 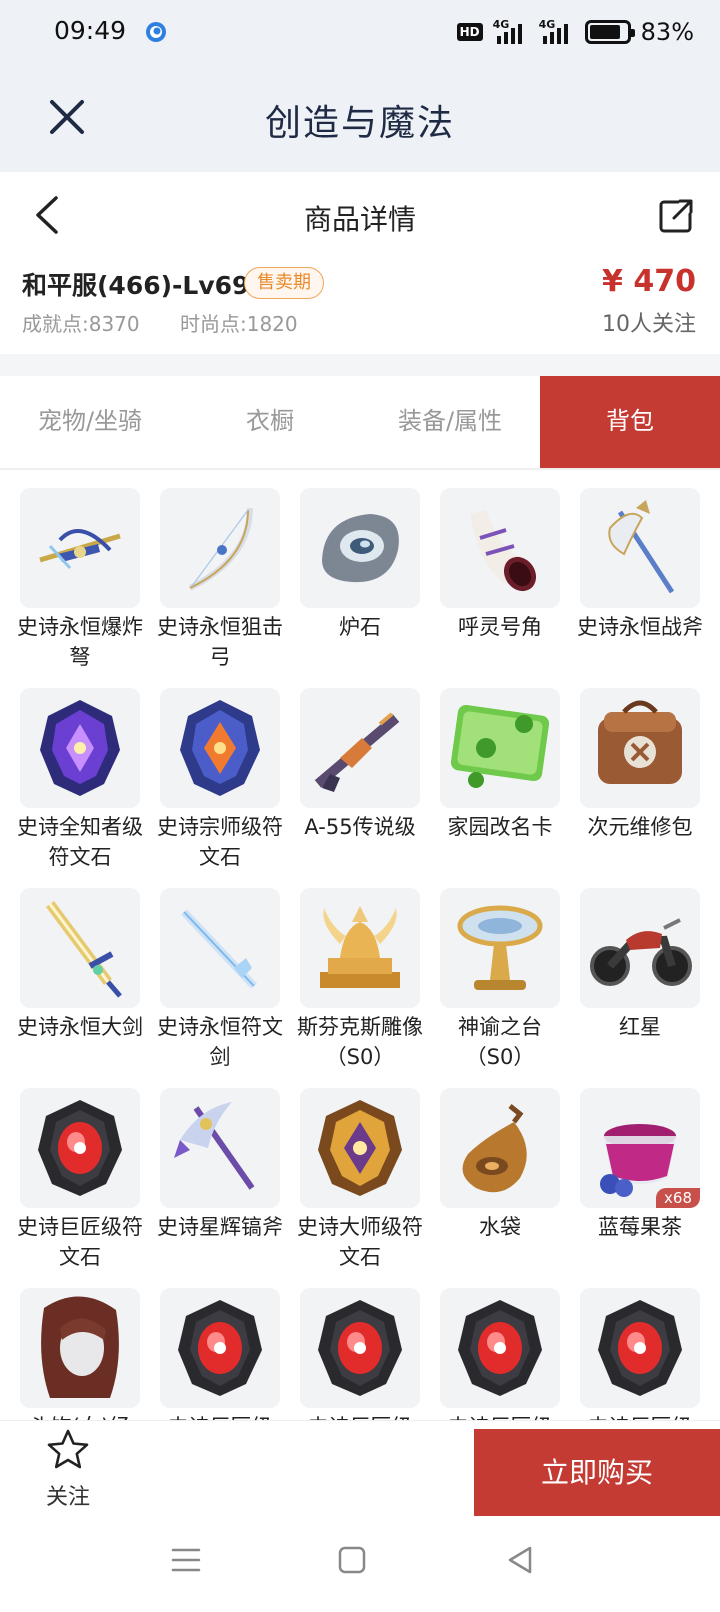 I want to click on quantity-badge: x68, so click(x=678, y=1198).